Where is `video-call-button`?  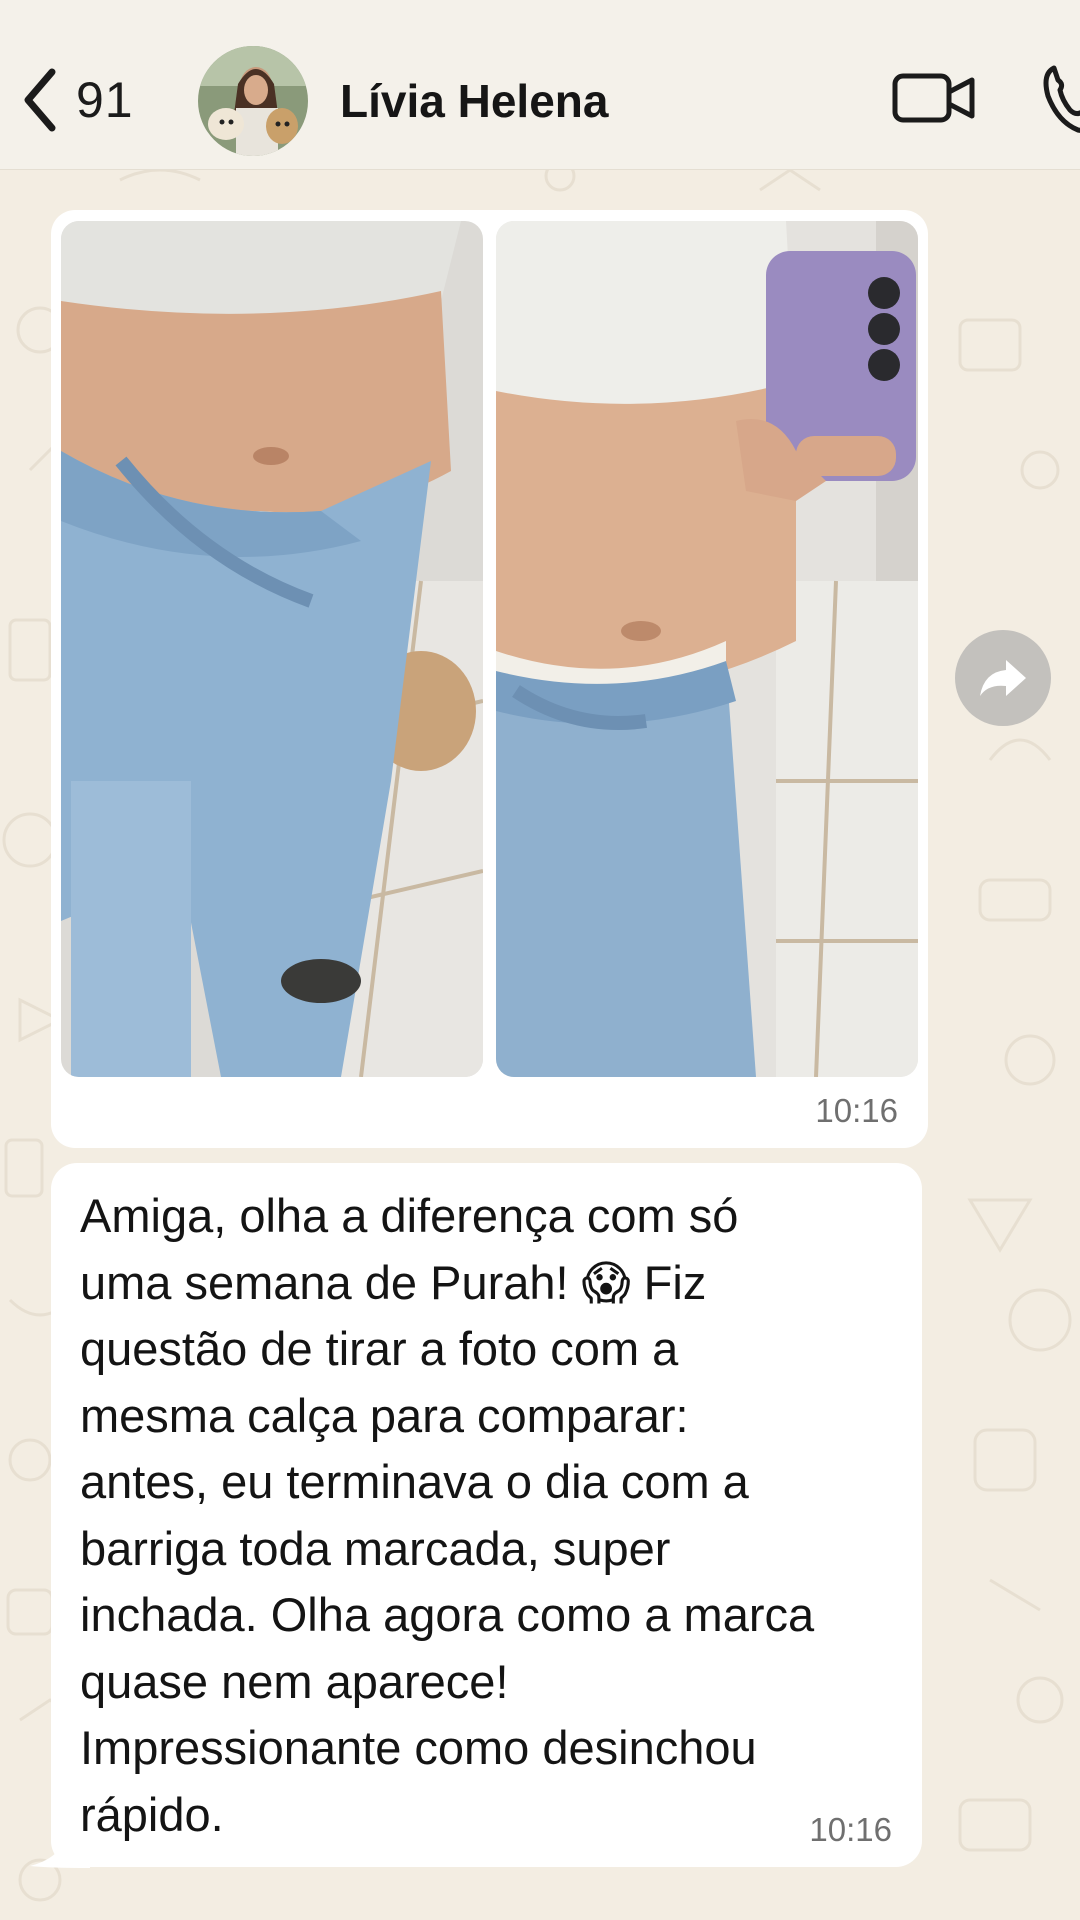 video-call-button is located at coordinates (934, 98).